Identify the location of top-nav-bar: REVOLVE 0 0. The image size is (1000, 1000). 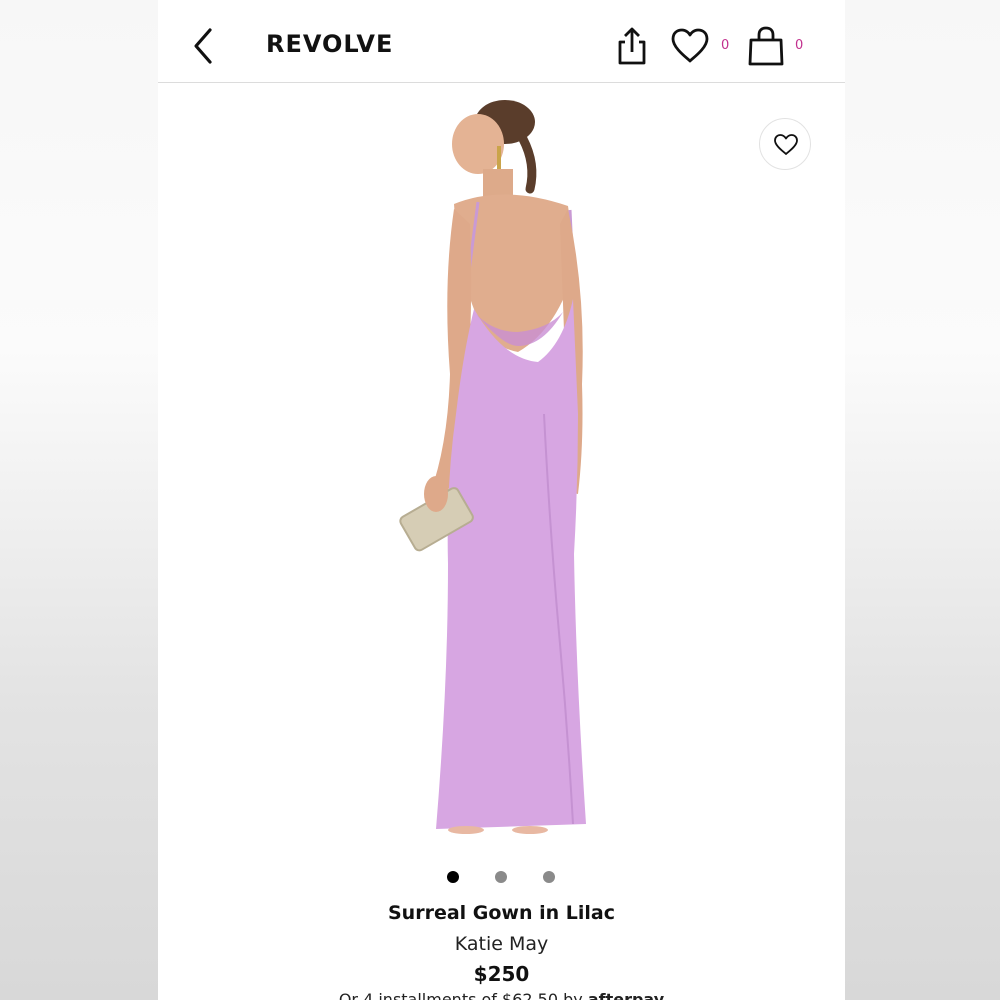
(501, 41).